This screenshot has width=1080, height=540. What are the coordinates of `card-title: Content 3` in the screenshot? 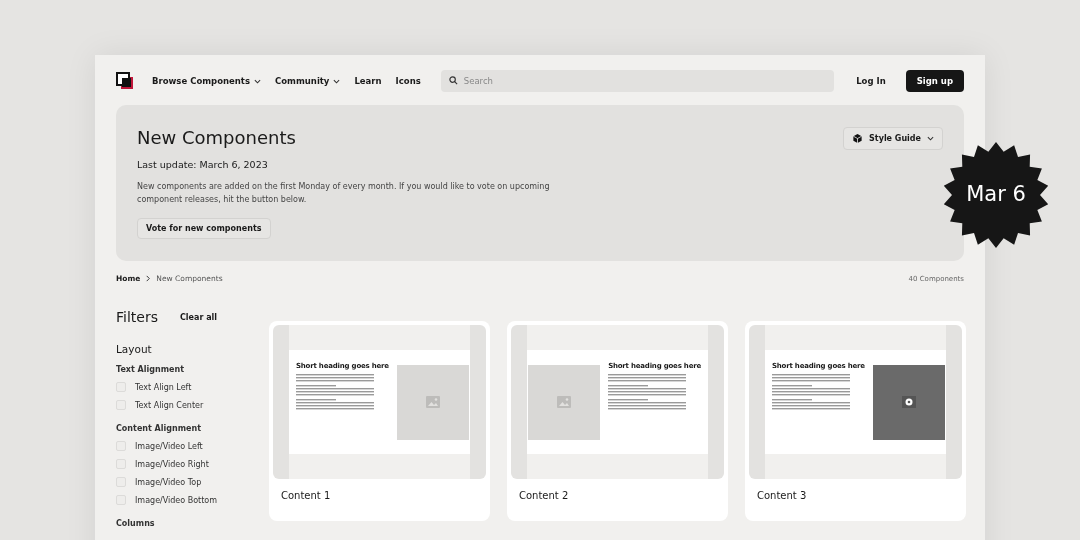 It's located at (782, 495).